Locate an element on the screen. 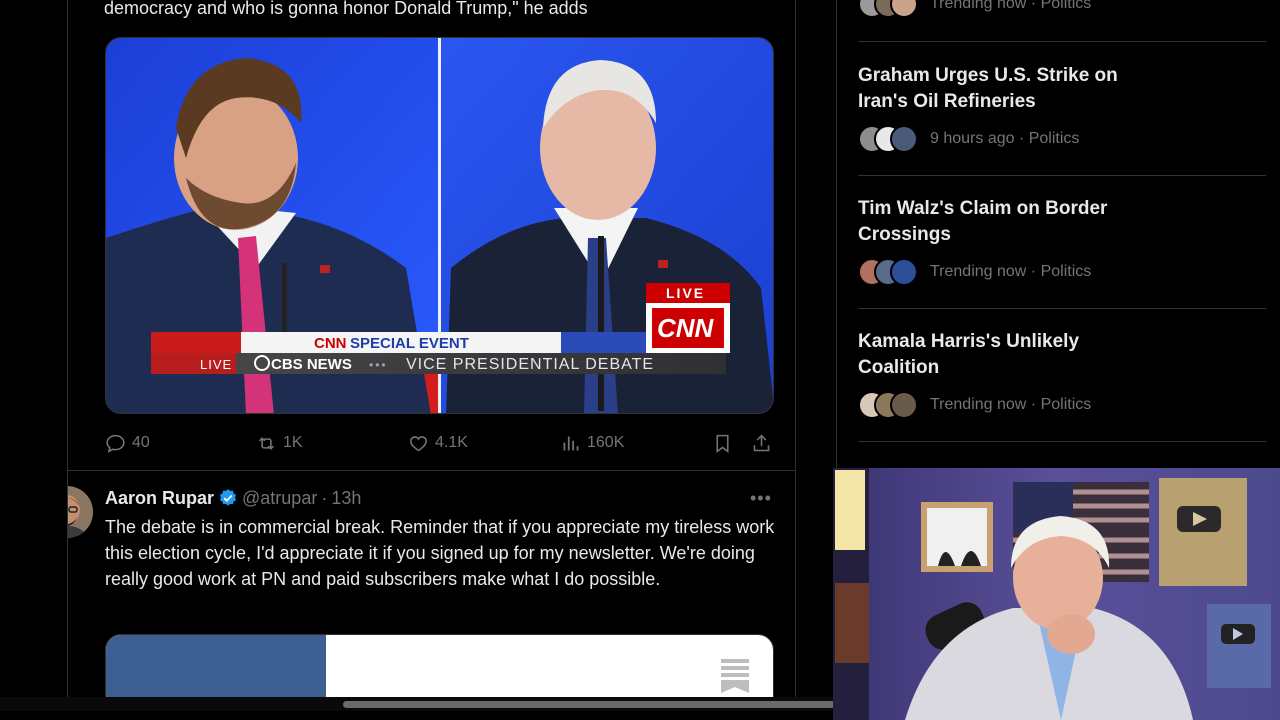 The image size is (1280, 720). avatar-image is located at coordinates (80, 512).